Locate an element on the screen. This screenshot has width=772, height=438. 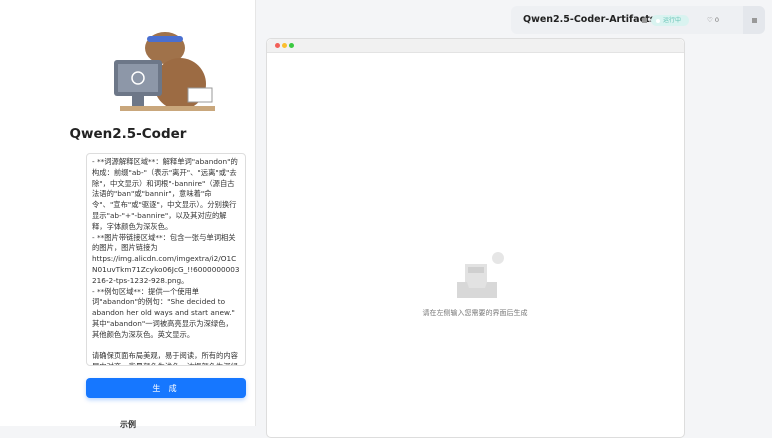
menu-icon is located at coordinates (754, 20).